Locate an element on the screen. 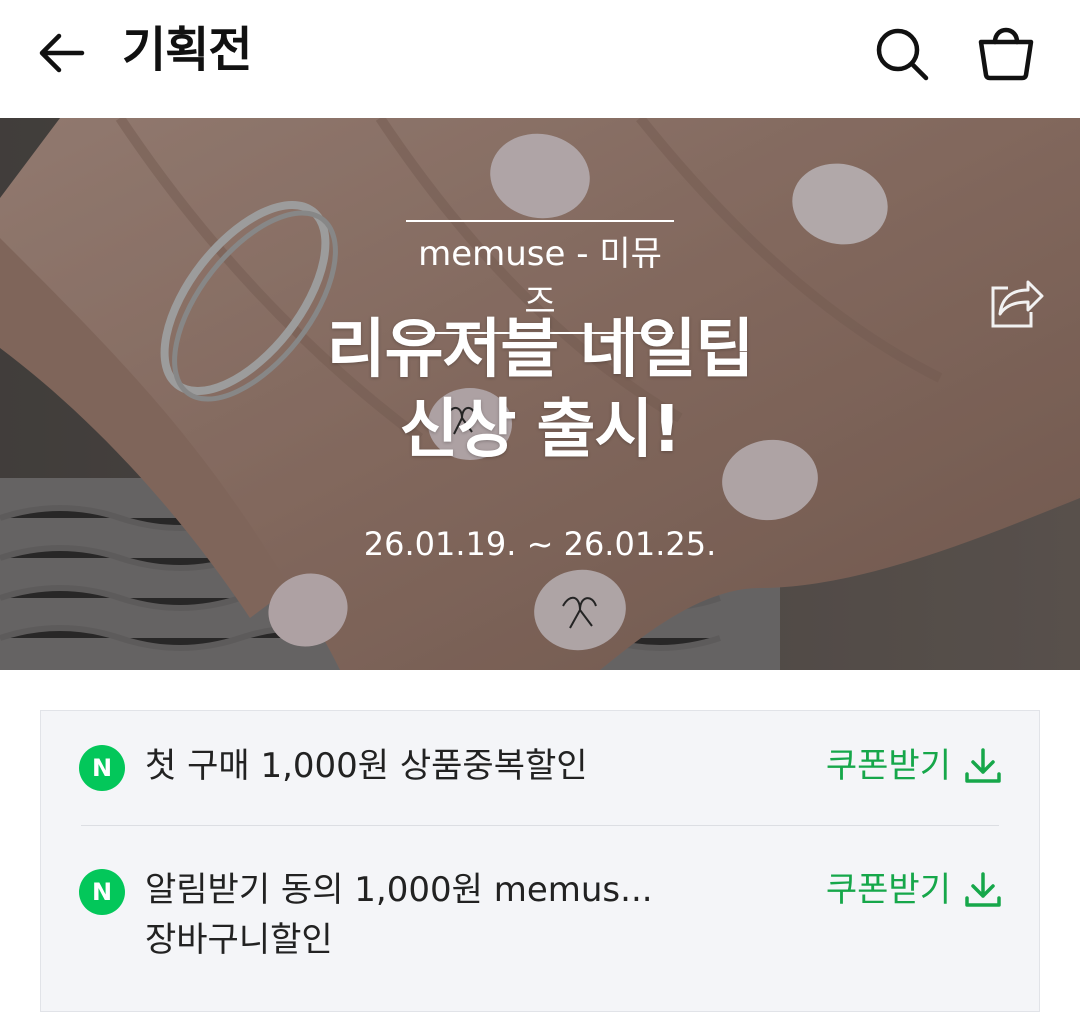 The width and height of the screenshot is (1080, 1012). top-bar: 기획전 is located at coordinates (540, 59).